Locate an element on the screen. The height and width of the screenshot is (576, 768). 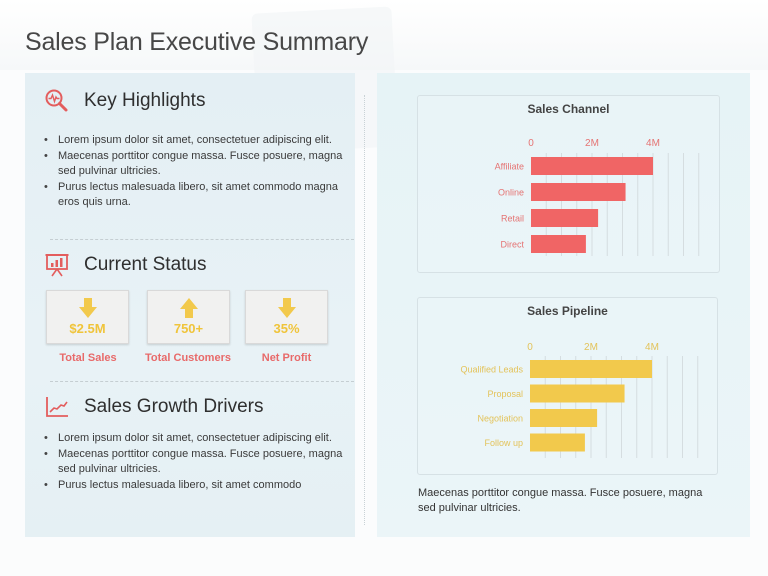
category-label: Proposal is located at coordinates (505, 394).